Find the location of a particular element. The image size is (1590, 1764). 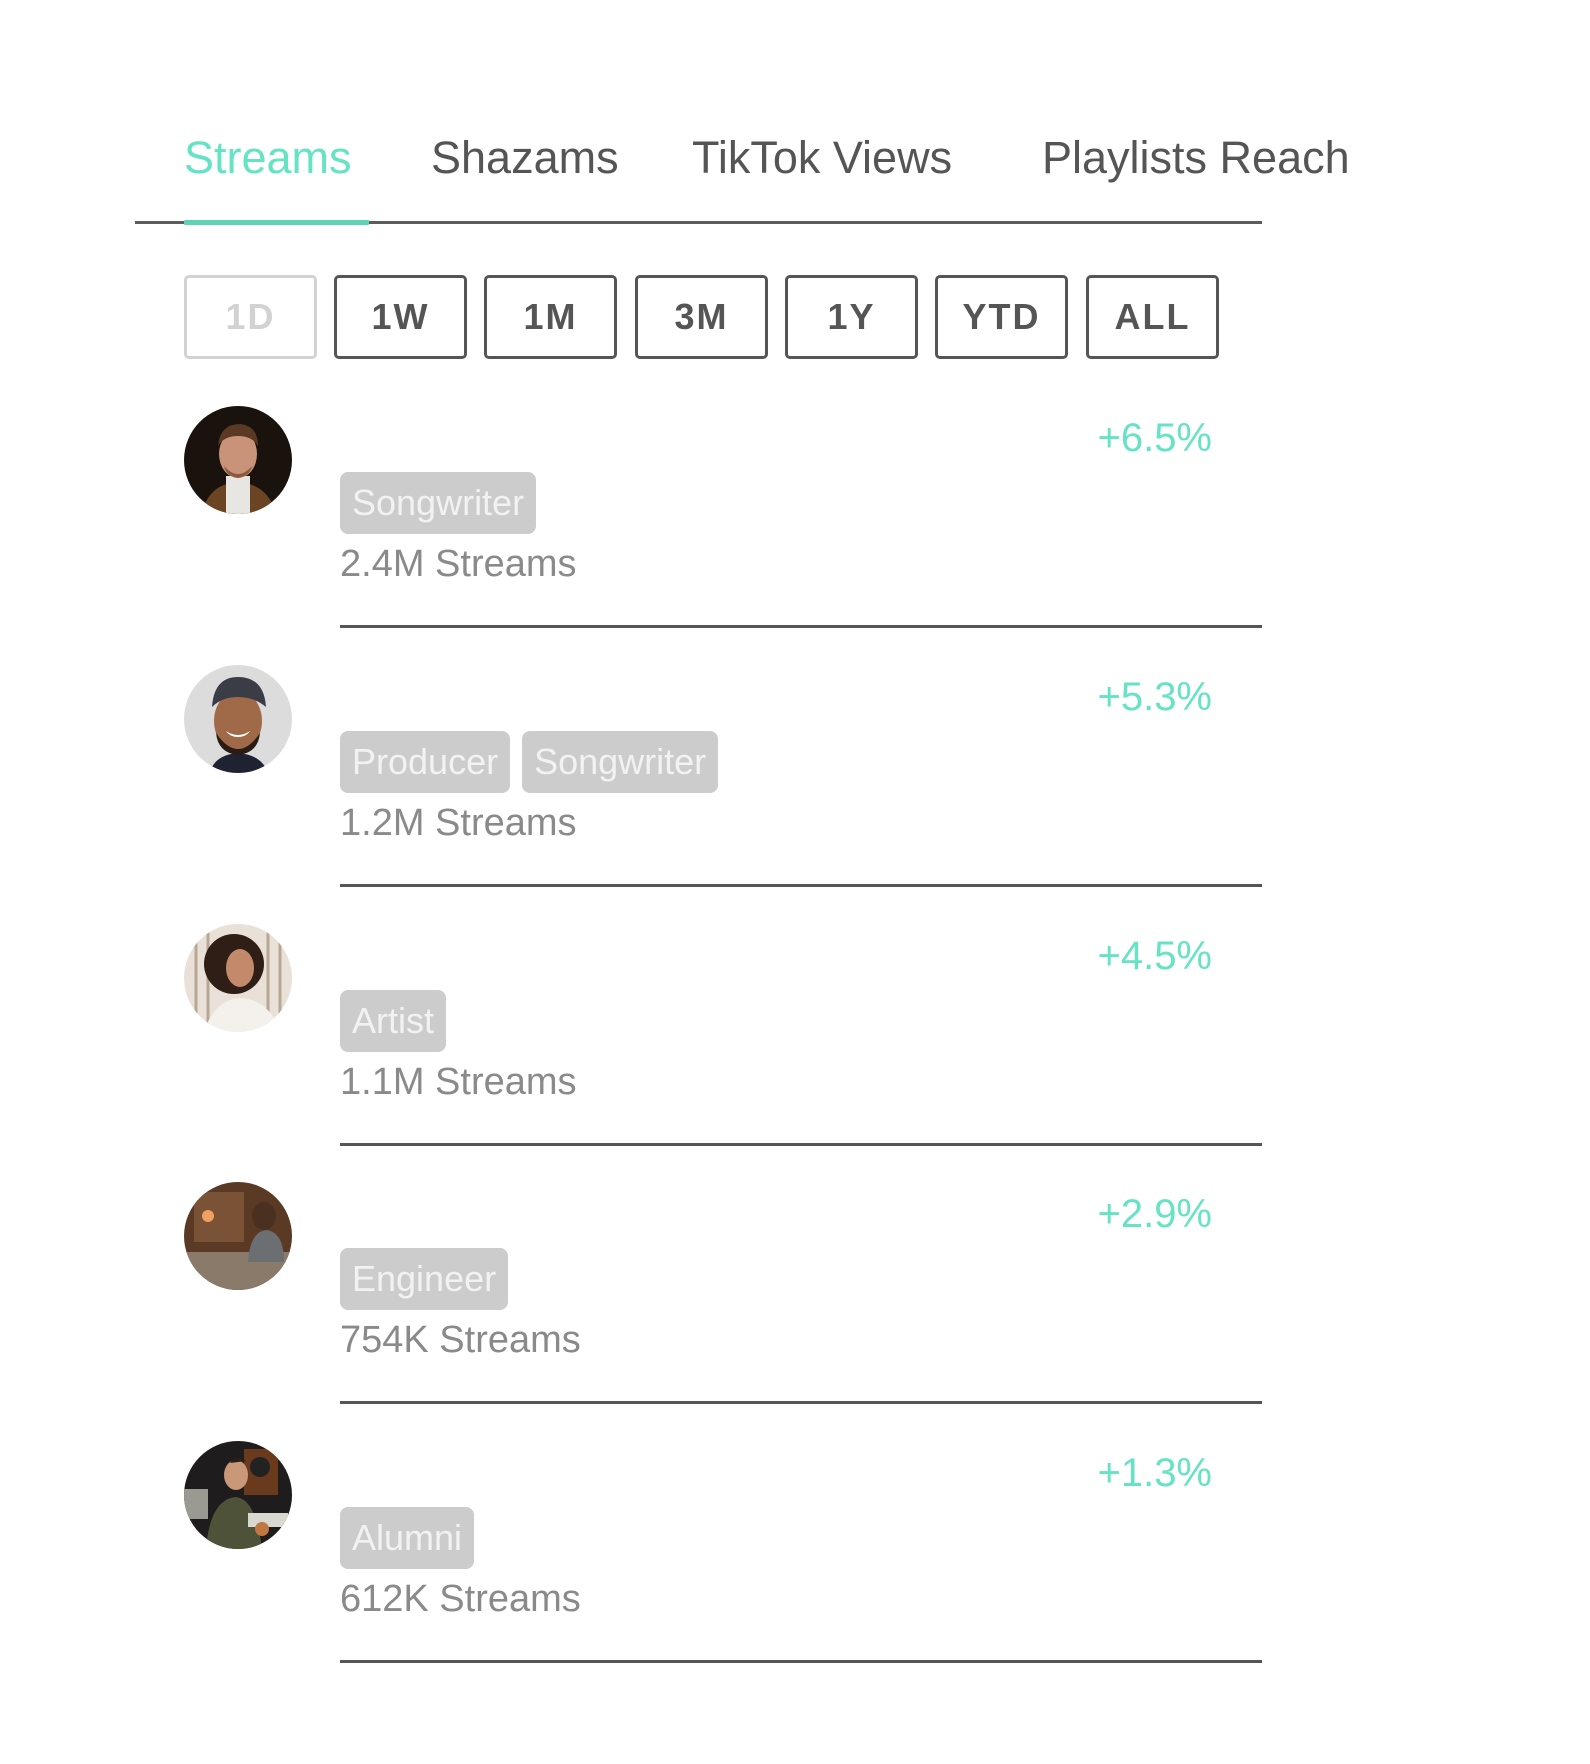

role-tag: Engineer is located at coordinates (424, 1279).